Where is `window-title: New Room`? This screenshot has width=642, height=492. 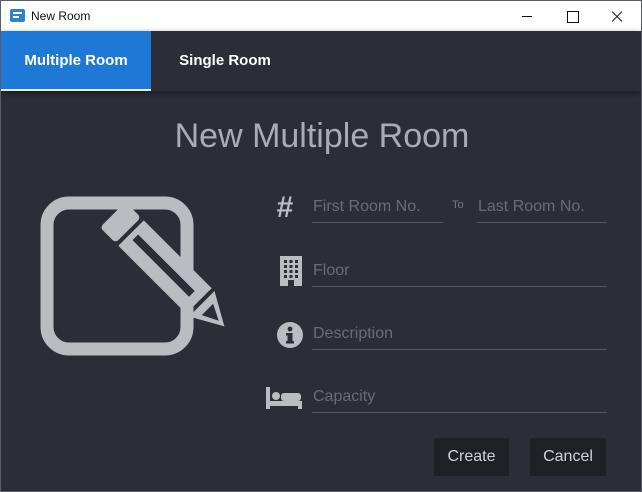 window-title: New Room is located at coordinates (61, 16).